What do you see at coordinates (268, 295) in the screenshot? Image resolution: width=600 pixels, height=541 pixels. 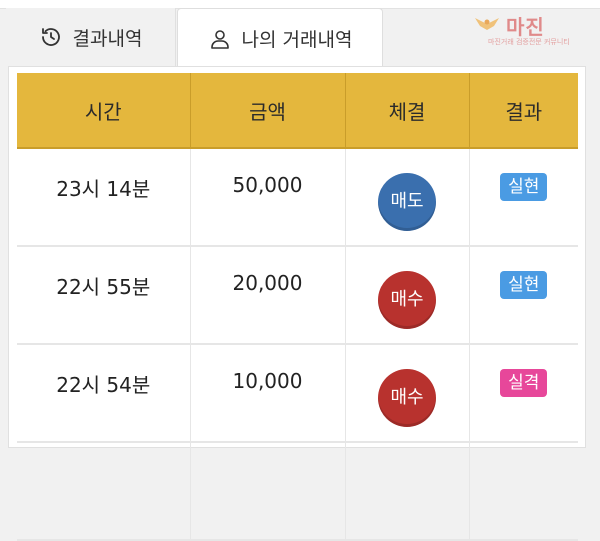 I see `cell-amount: 20,000` at bounding box center [268, 295].